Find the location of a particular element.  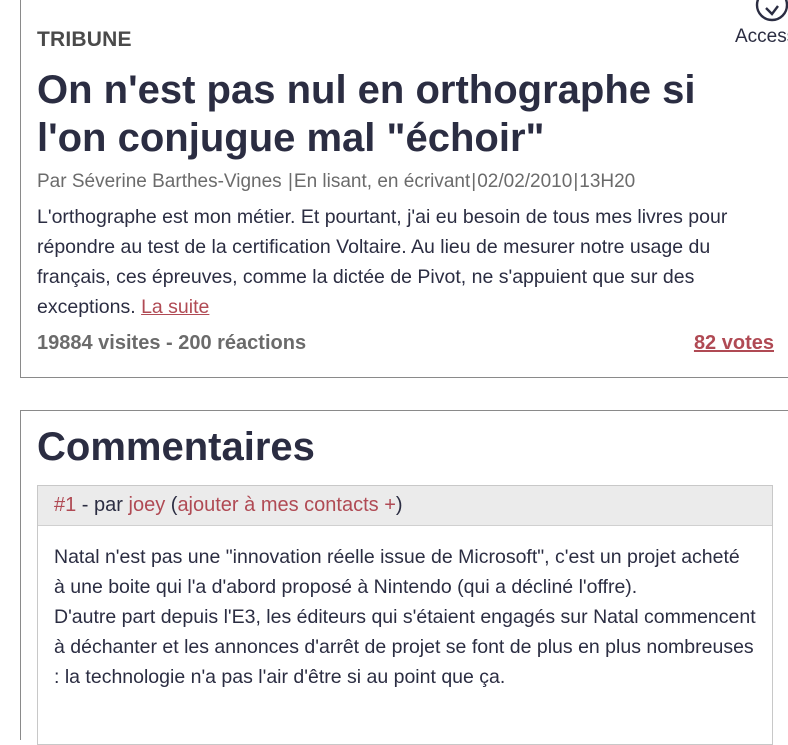

byline-time: 13H20 is located at coordinates (607, 181).